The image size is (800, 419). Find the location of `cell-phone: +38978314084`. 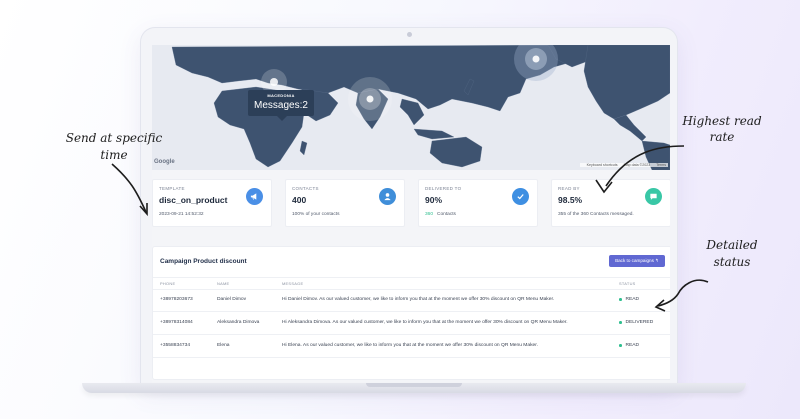

cell-phone: +38978314084 is located at coordinates (176, 322).